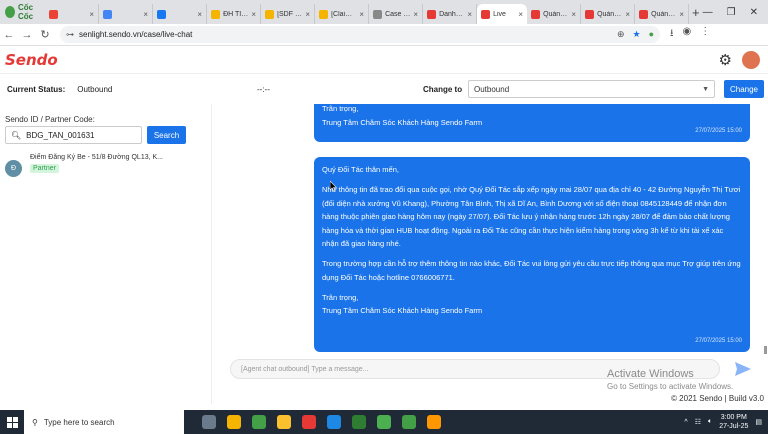 Image resolution: width=768 pixels, height=434 pixels. I want to click on browser-tab: [SDF Cup×, so click(288, 14).